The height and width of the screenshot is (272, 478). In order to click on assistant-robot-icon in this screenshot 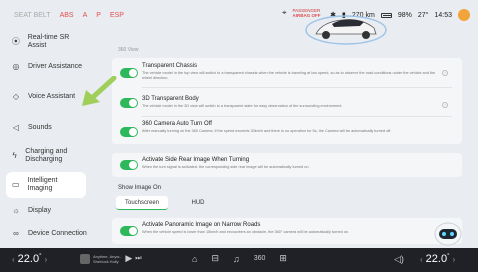, I will do `click(448, 235)`.